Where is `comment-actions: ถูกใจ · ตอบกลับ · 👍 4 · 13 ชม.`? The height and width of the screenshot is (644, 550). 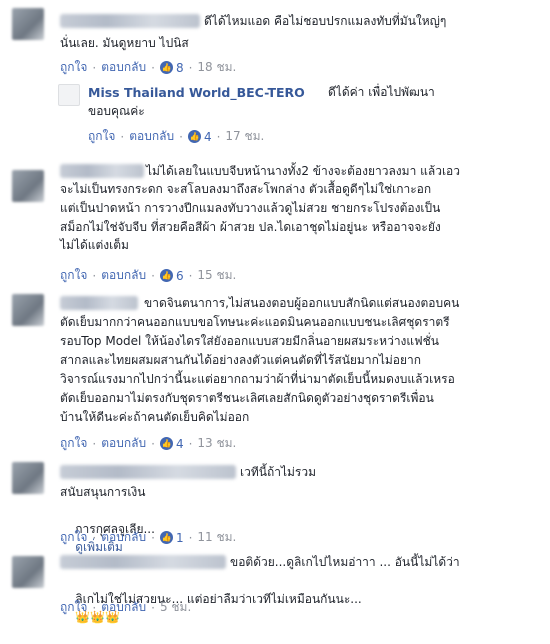 comment-actions: ถูกใจ · ตอบกลับ · 👍 4 · 13 ชม. is located at coordinates (148, 443).